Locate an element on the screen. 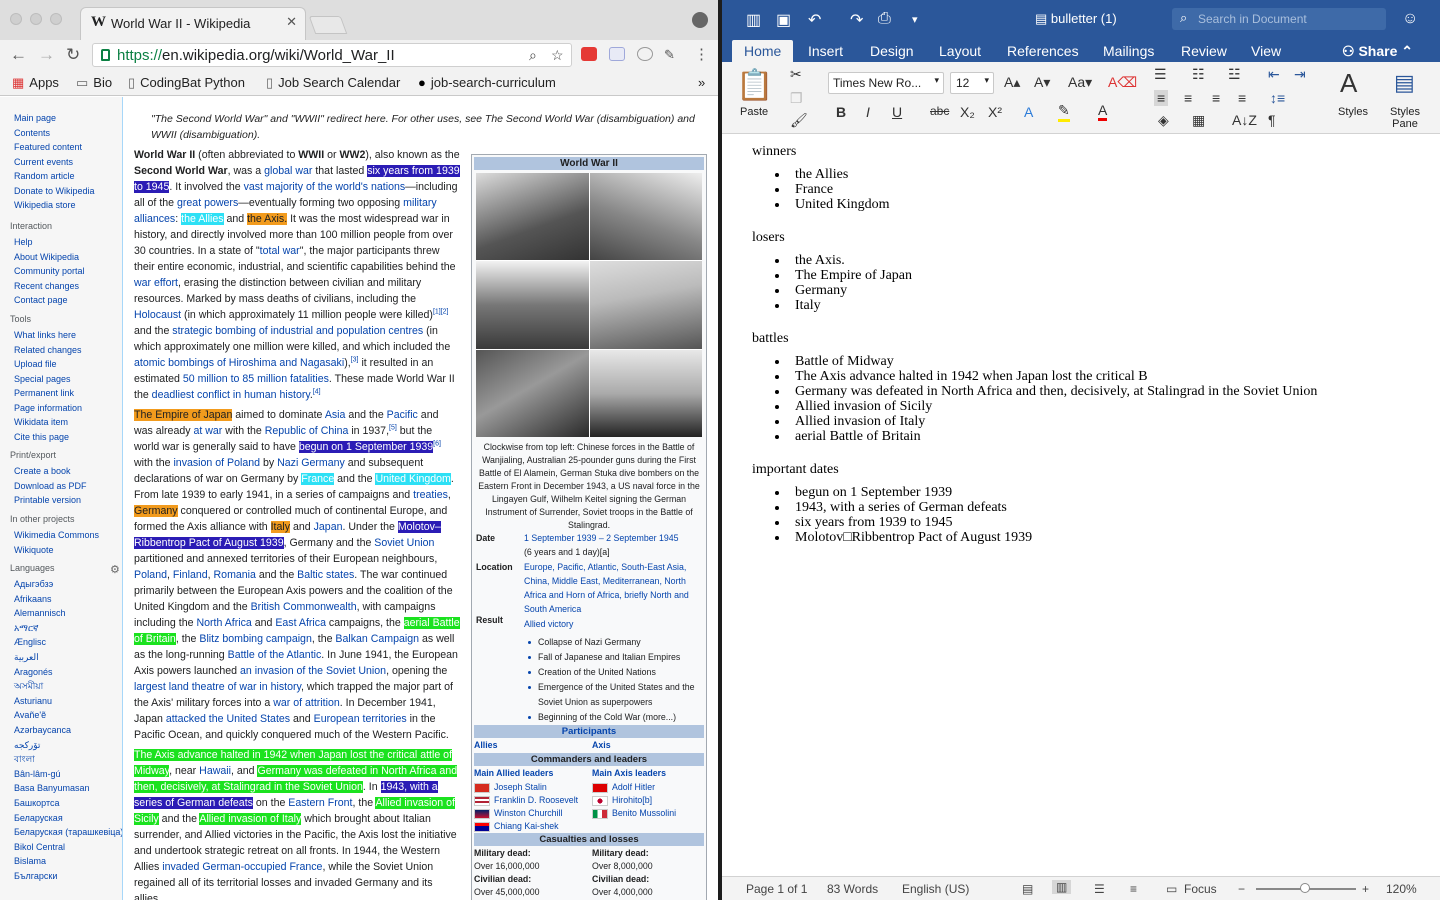  sidebar-language-link: Български is located at coordinates (60, 876).